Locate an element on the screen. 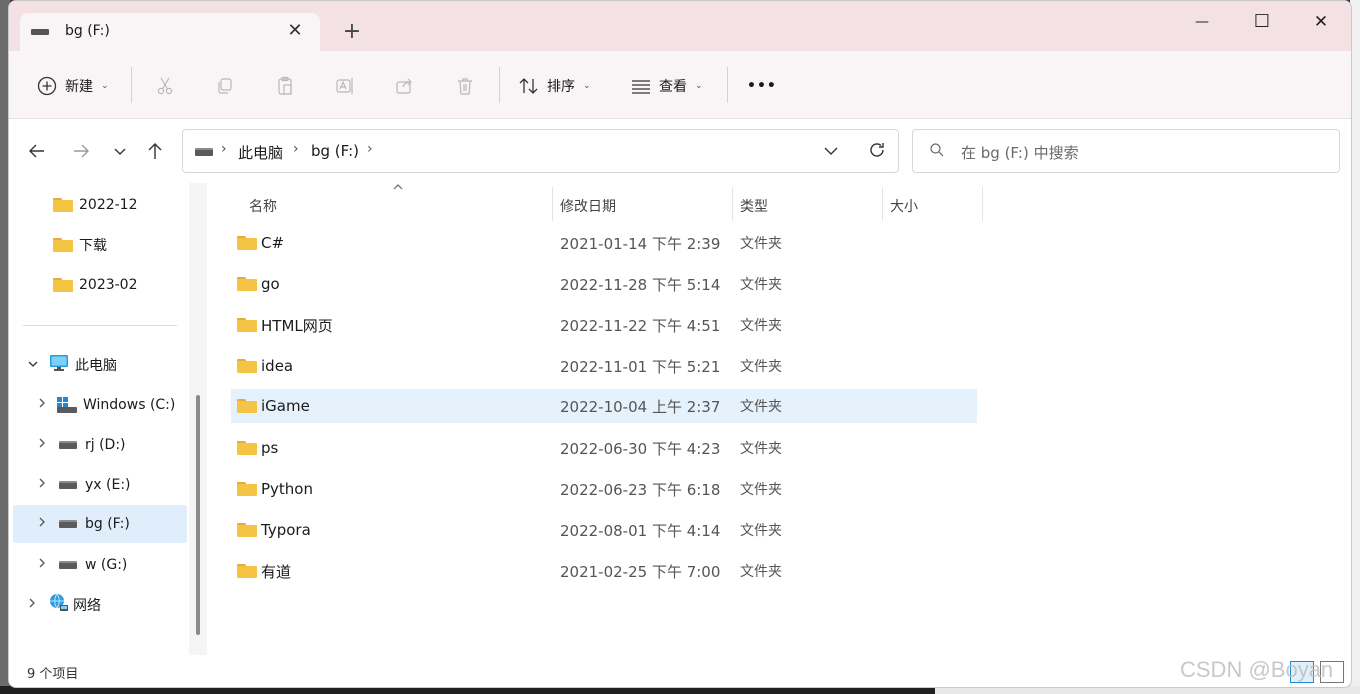 Image resolution: width=1360 pixels, height=694 pixels. sidebar-item-label: 此电脑 is located at coordinates (96, 366).